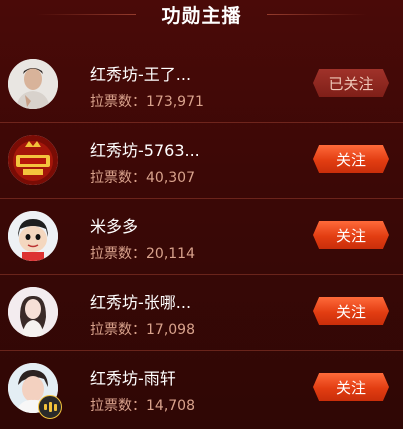  Describe the element at coordinates (133, 377) in the screenshot. I see `streamer-name: 红秀坊-雨轩` at that location.